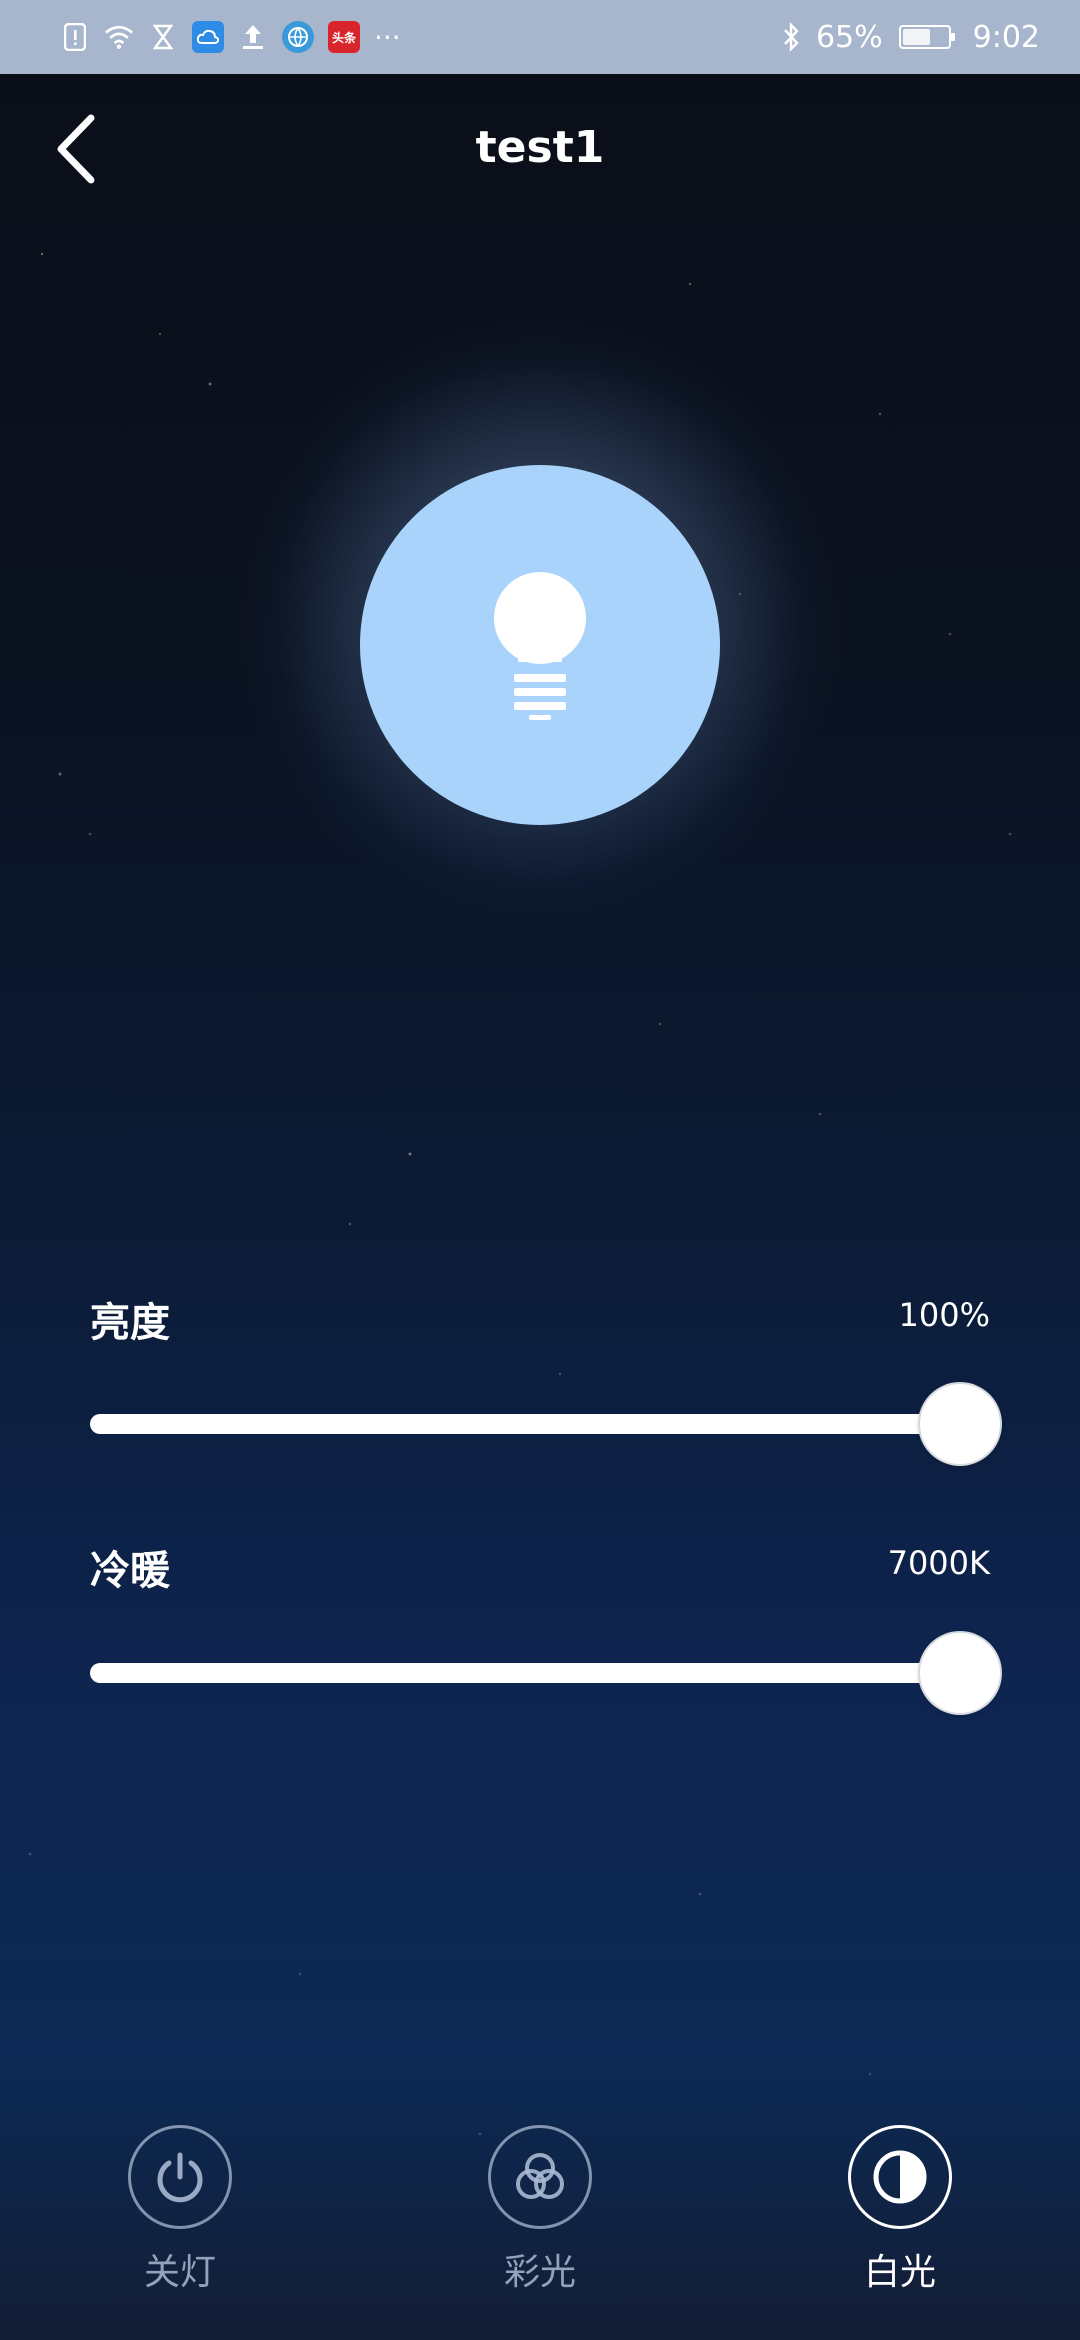  Describe the element at coordinates (944, 1315) in the screenshot. I see `brightness-value: 100%` at that location.